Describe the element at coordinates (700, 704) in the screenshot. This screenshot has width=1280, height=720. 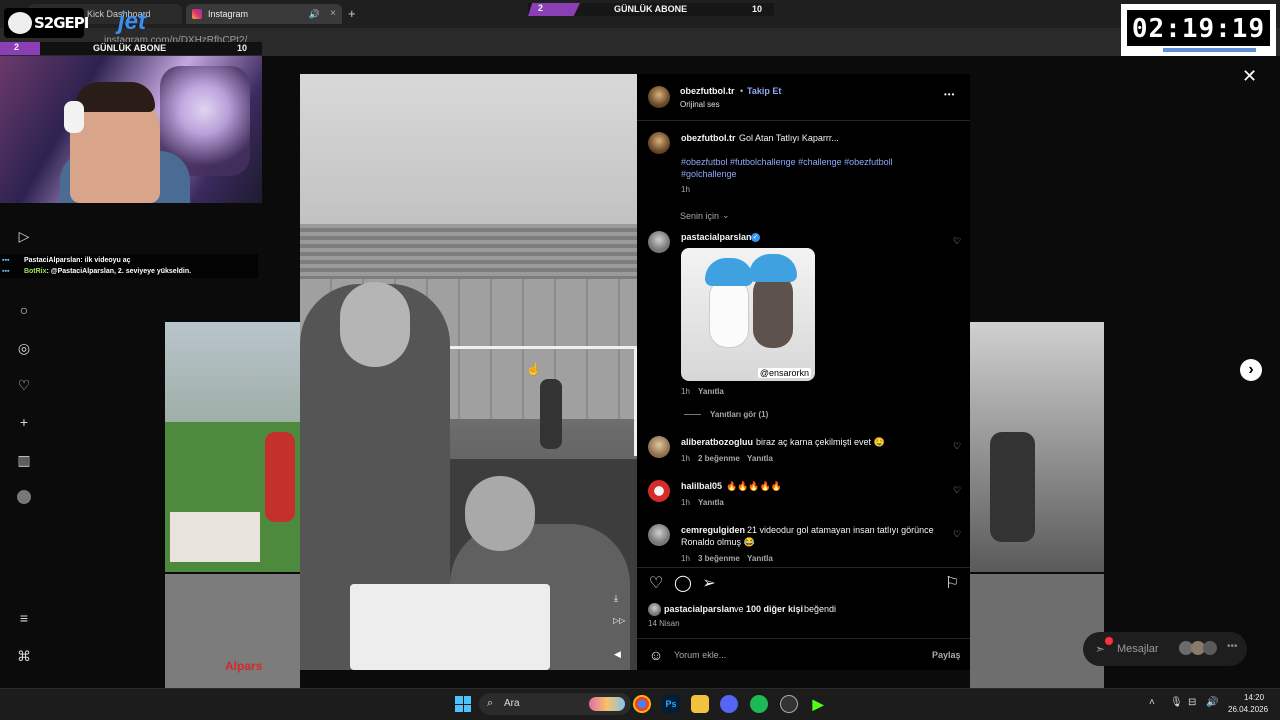
I see `file-explorer-icon` at that location.